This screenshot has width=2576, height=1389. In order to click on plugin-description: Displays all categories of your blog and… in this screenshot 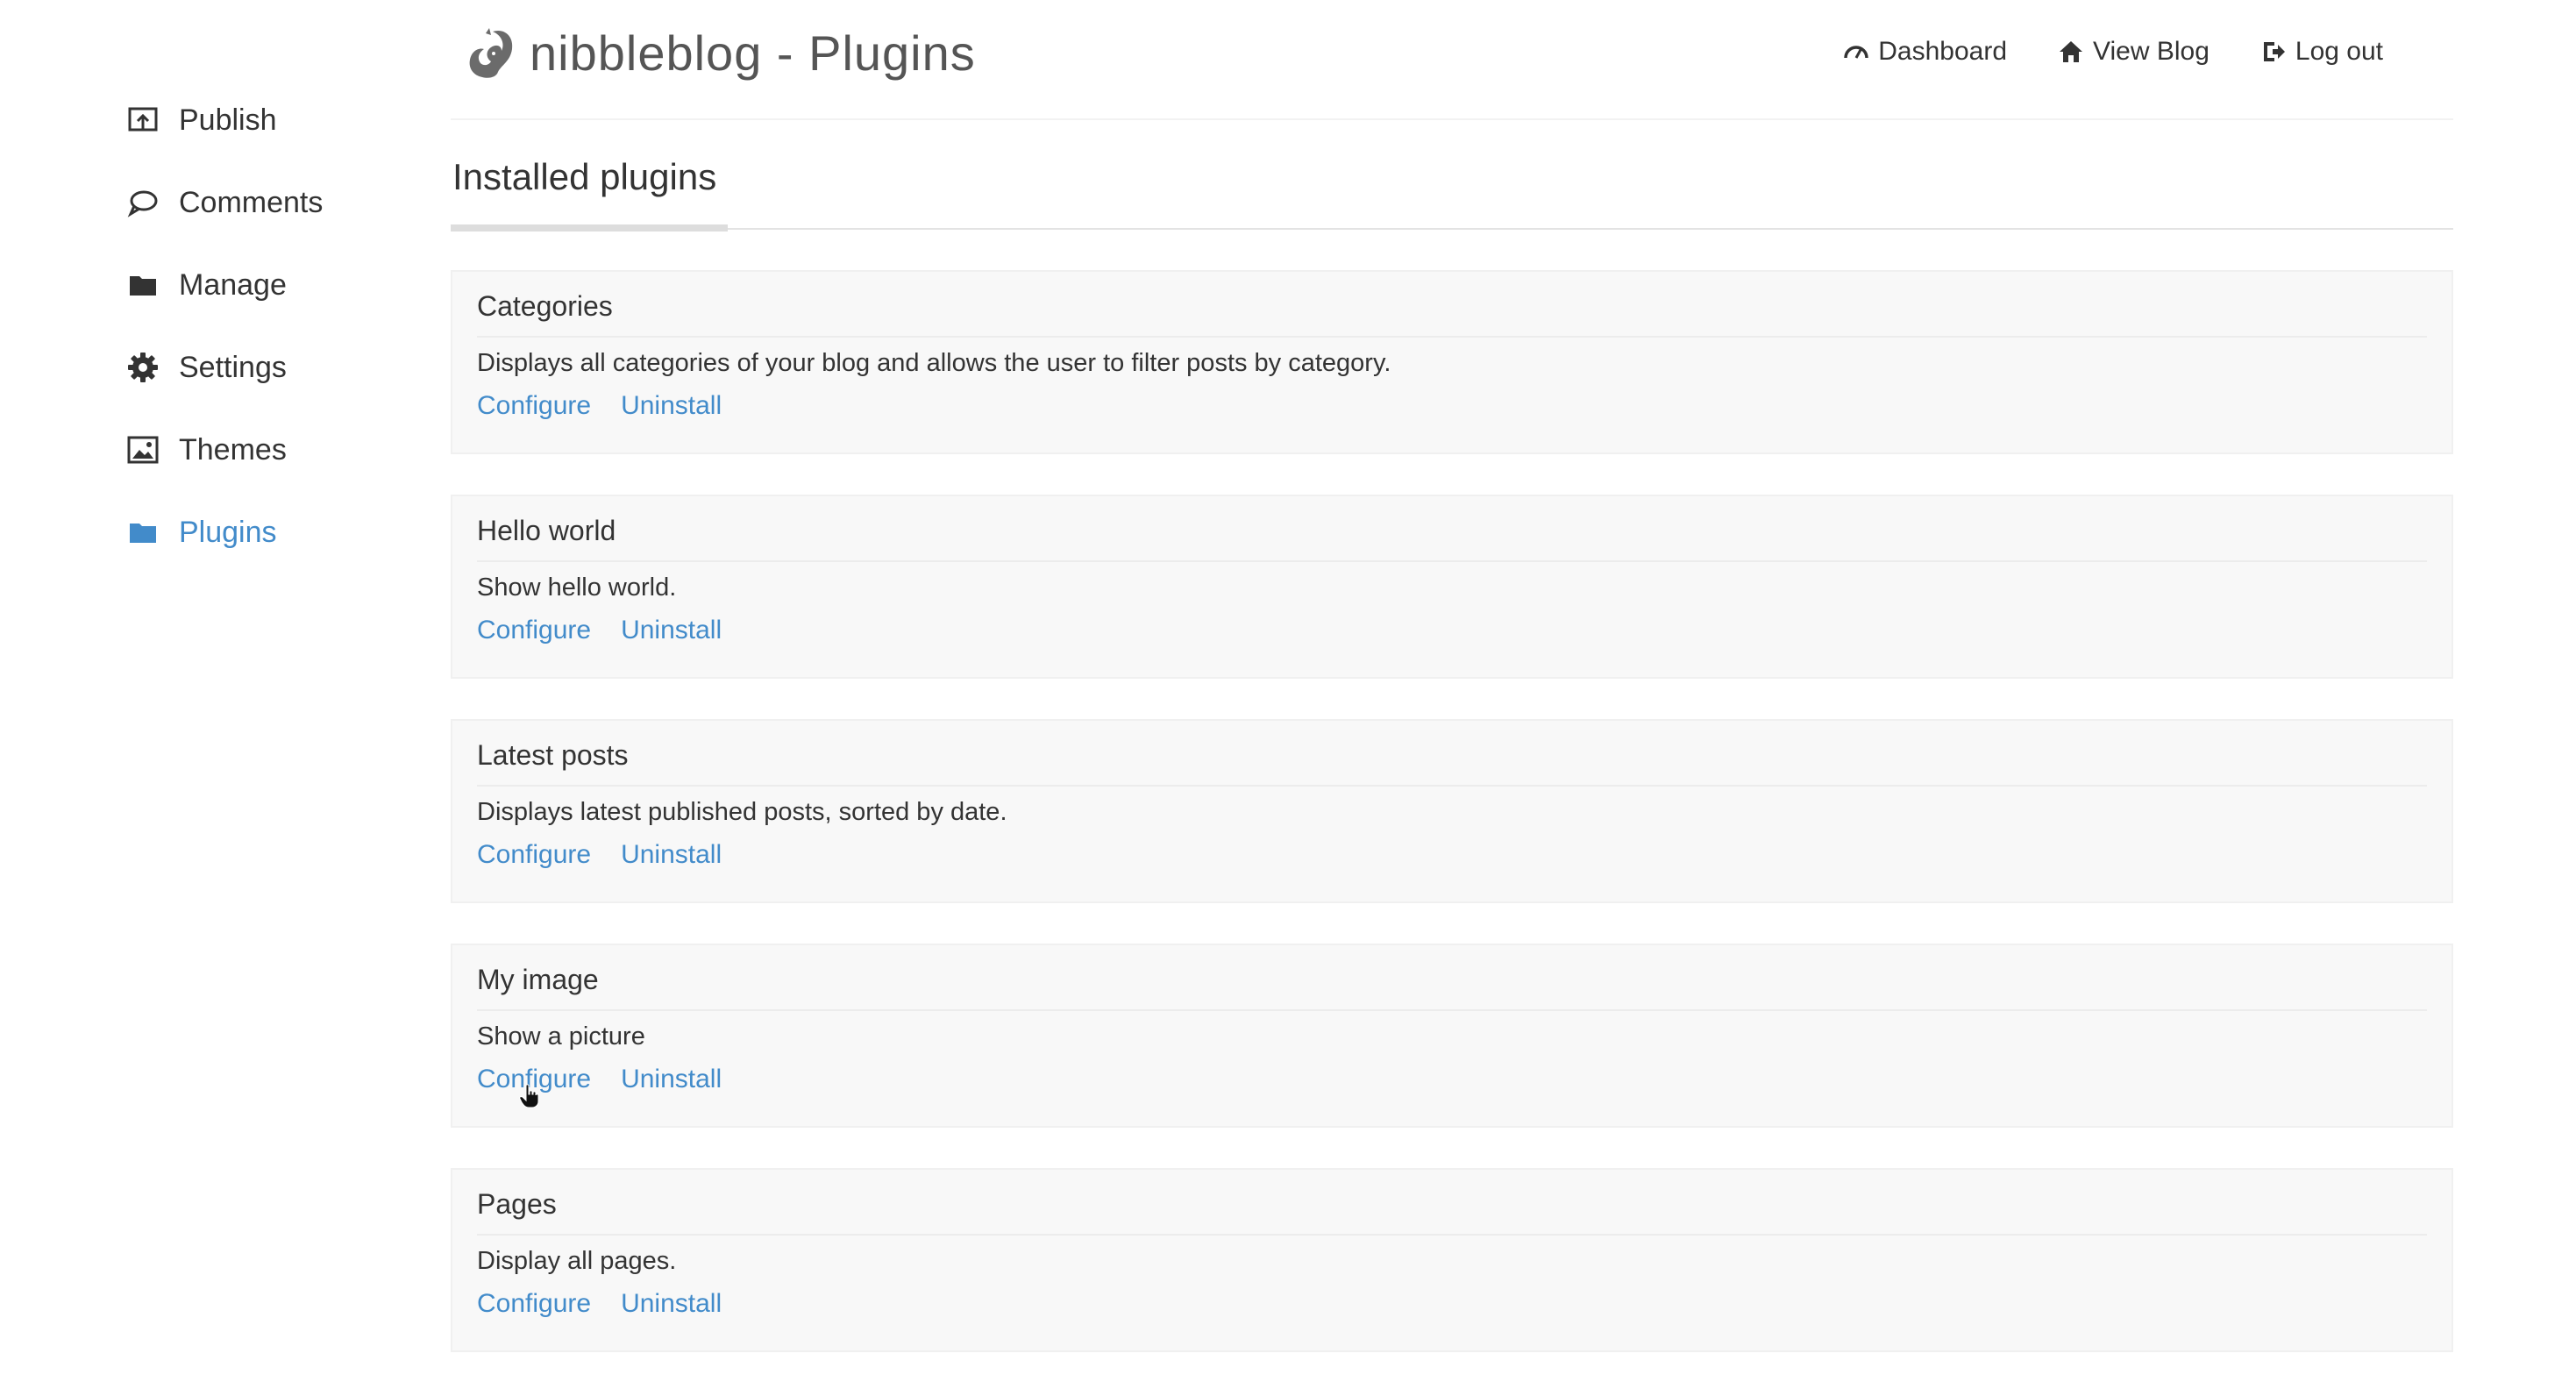, I will do `click(934, 364)`.